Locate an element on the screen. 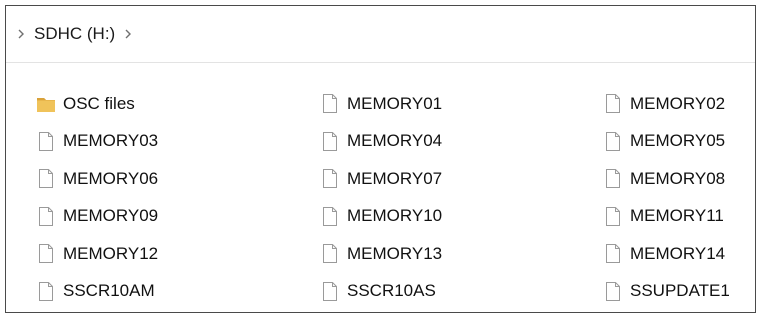 The height and width of the screenshot is (318, 762). item-label: MEMORY03 is located at coordinates (111, 141).